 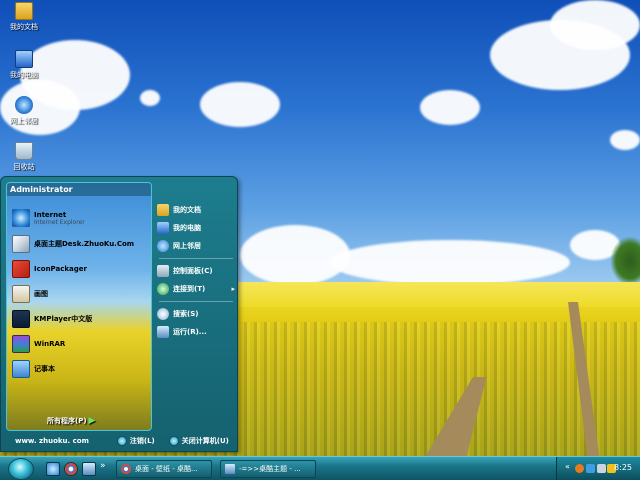 I want to click on desktop-icon-label: 我的电脑, so click(x=24, y=75).